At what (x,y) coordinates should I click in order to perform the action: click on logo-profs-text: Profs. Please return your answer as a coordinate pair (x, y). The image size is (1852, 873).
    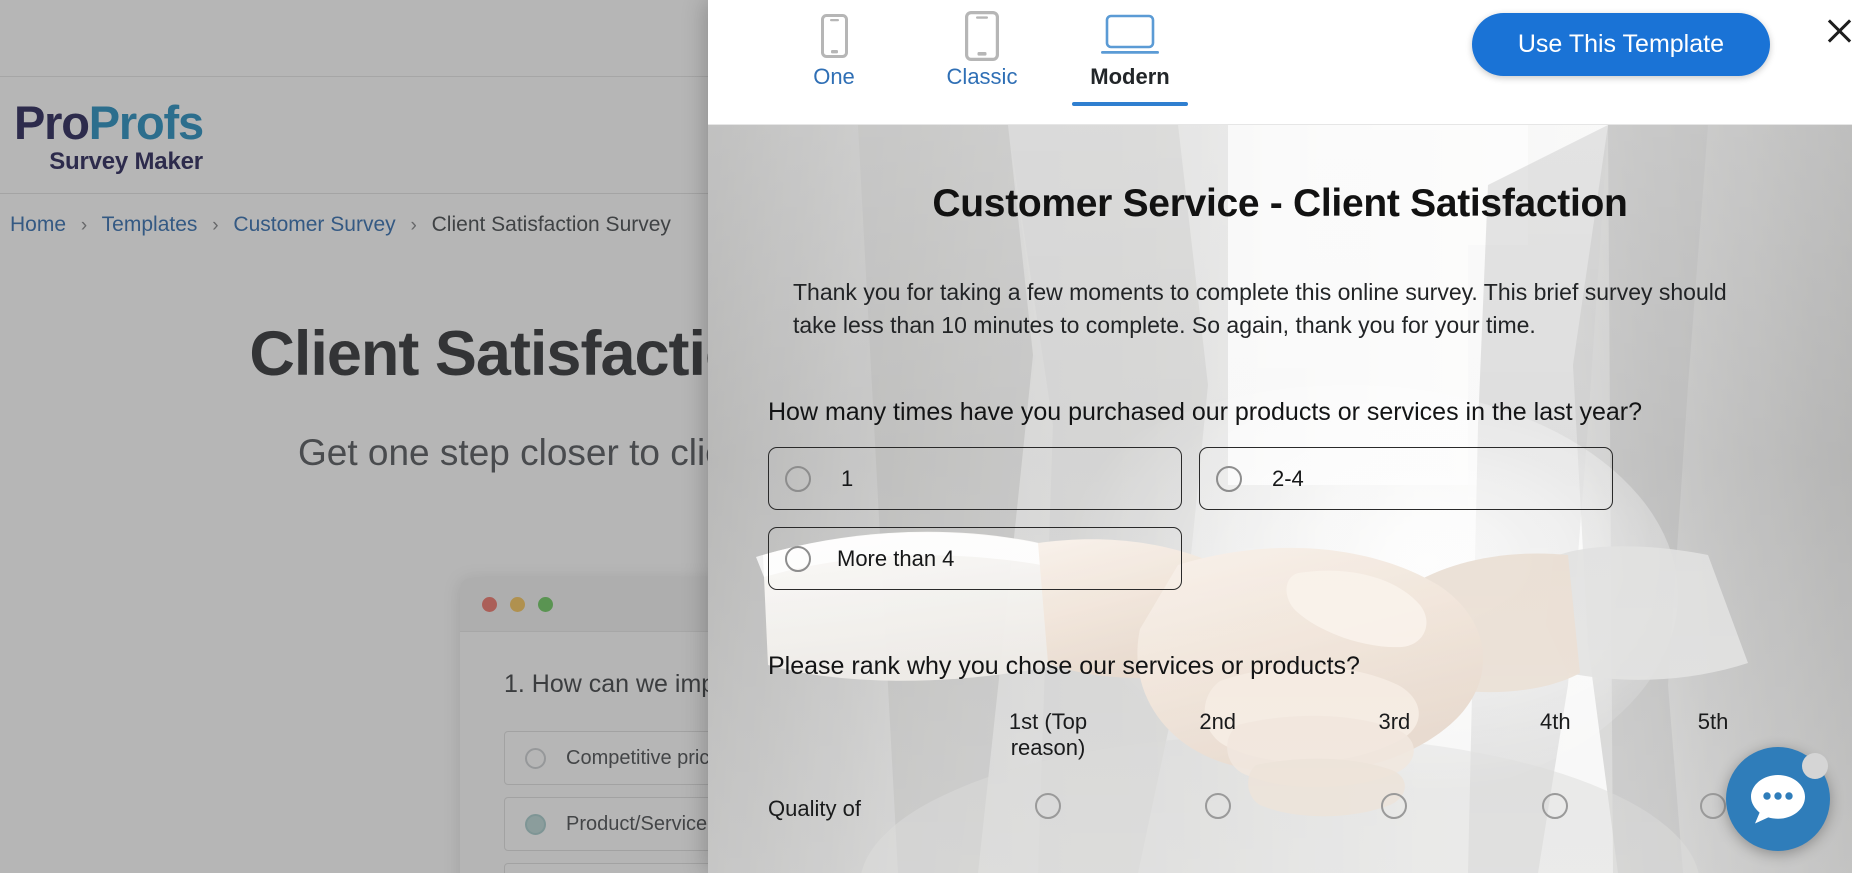
    Looking at the image, I should click on (146, 122).